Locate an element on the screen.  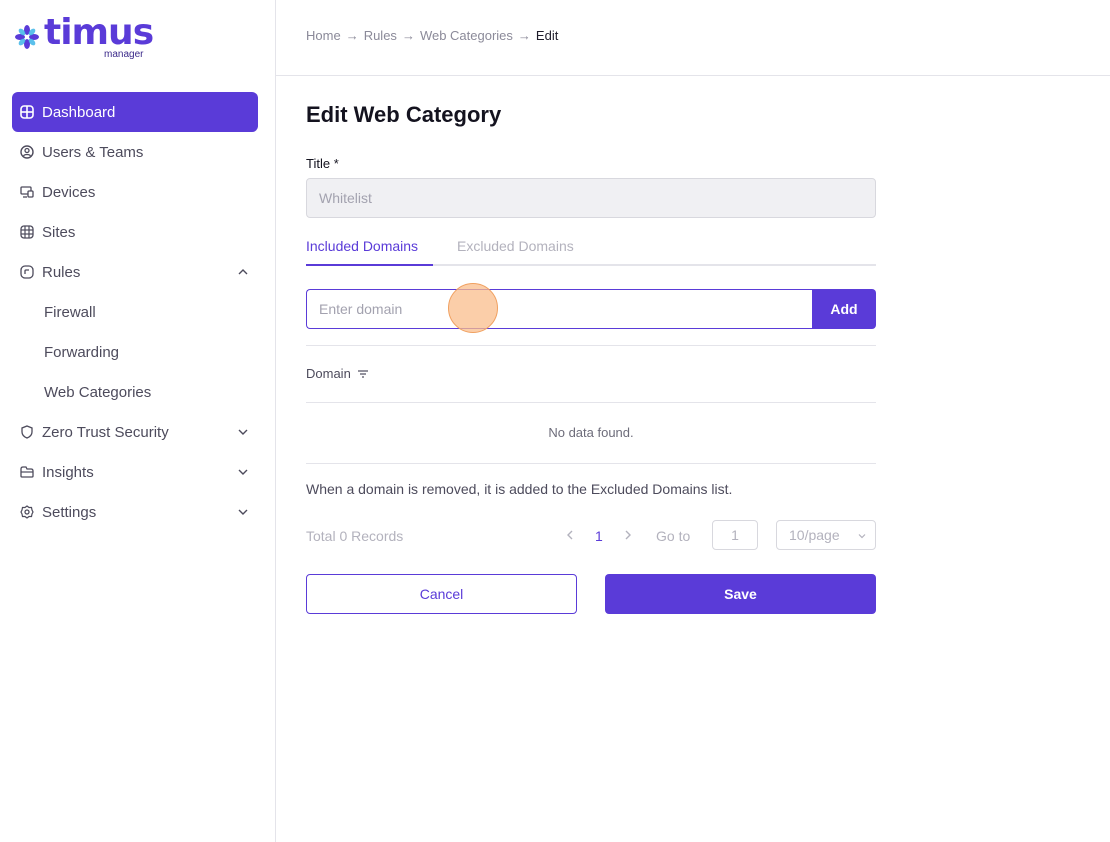
logo-wordmark: timus is located at coordinates (99, 32).